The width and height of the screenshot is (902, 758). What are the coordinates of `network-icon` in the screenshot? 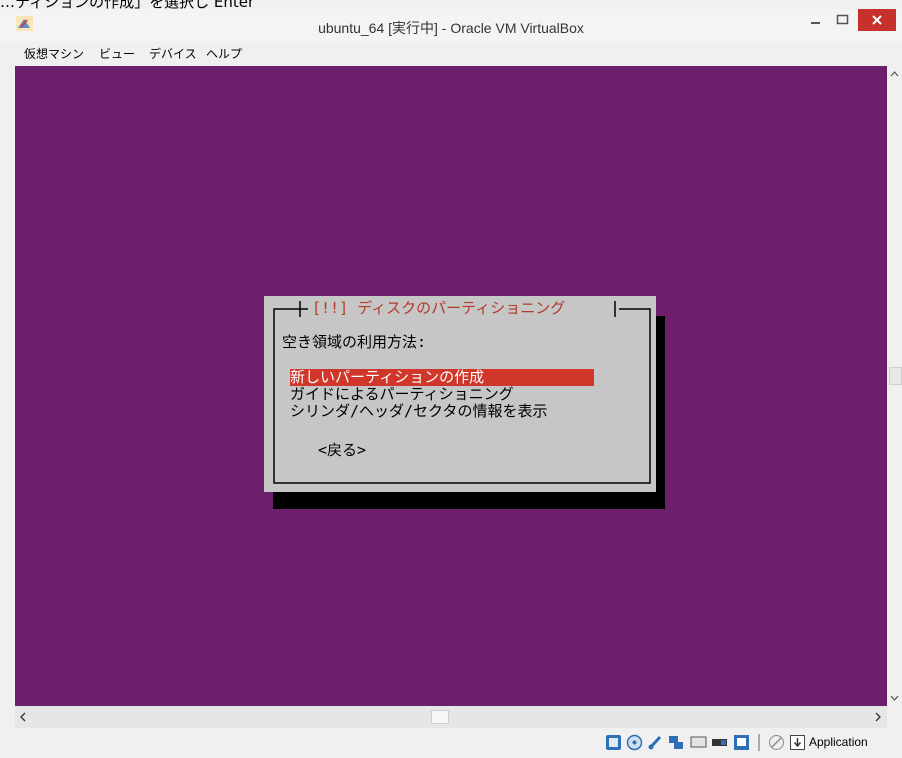 It's located at (719, 742).